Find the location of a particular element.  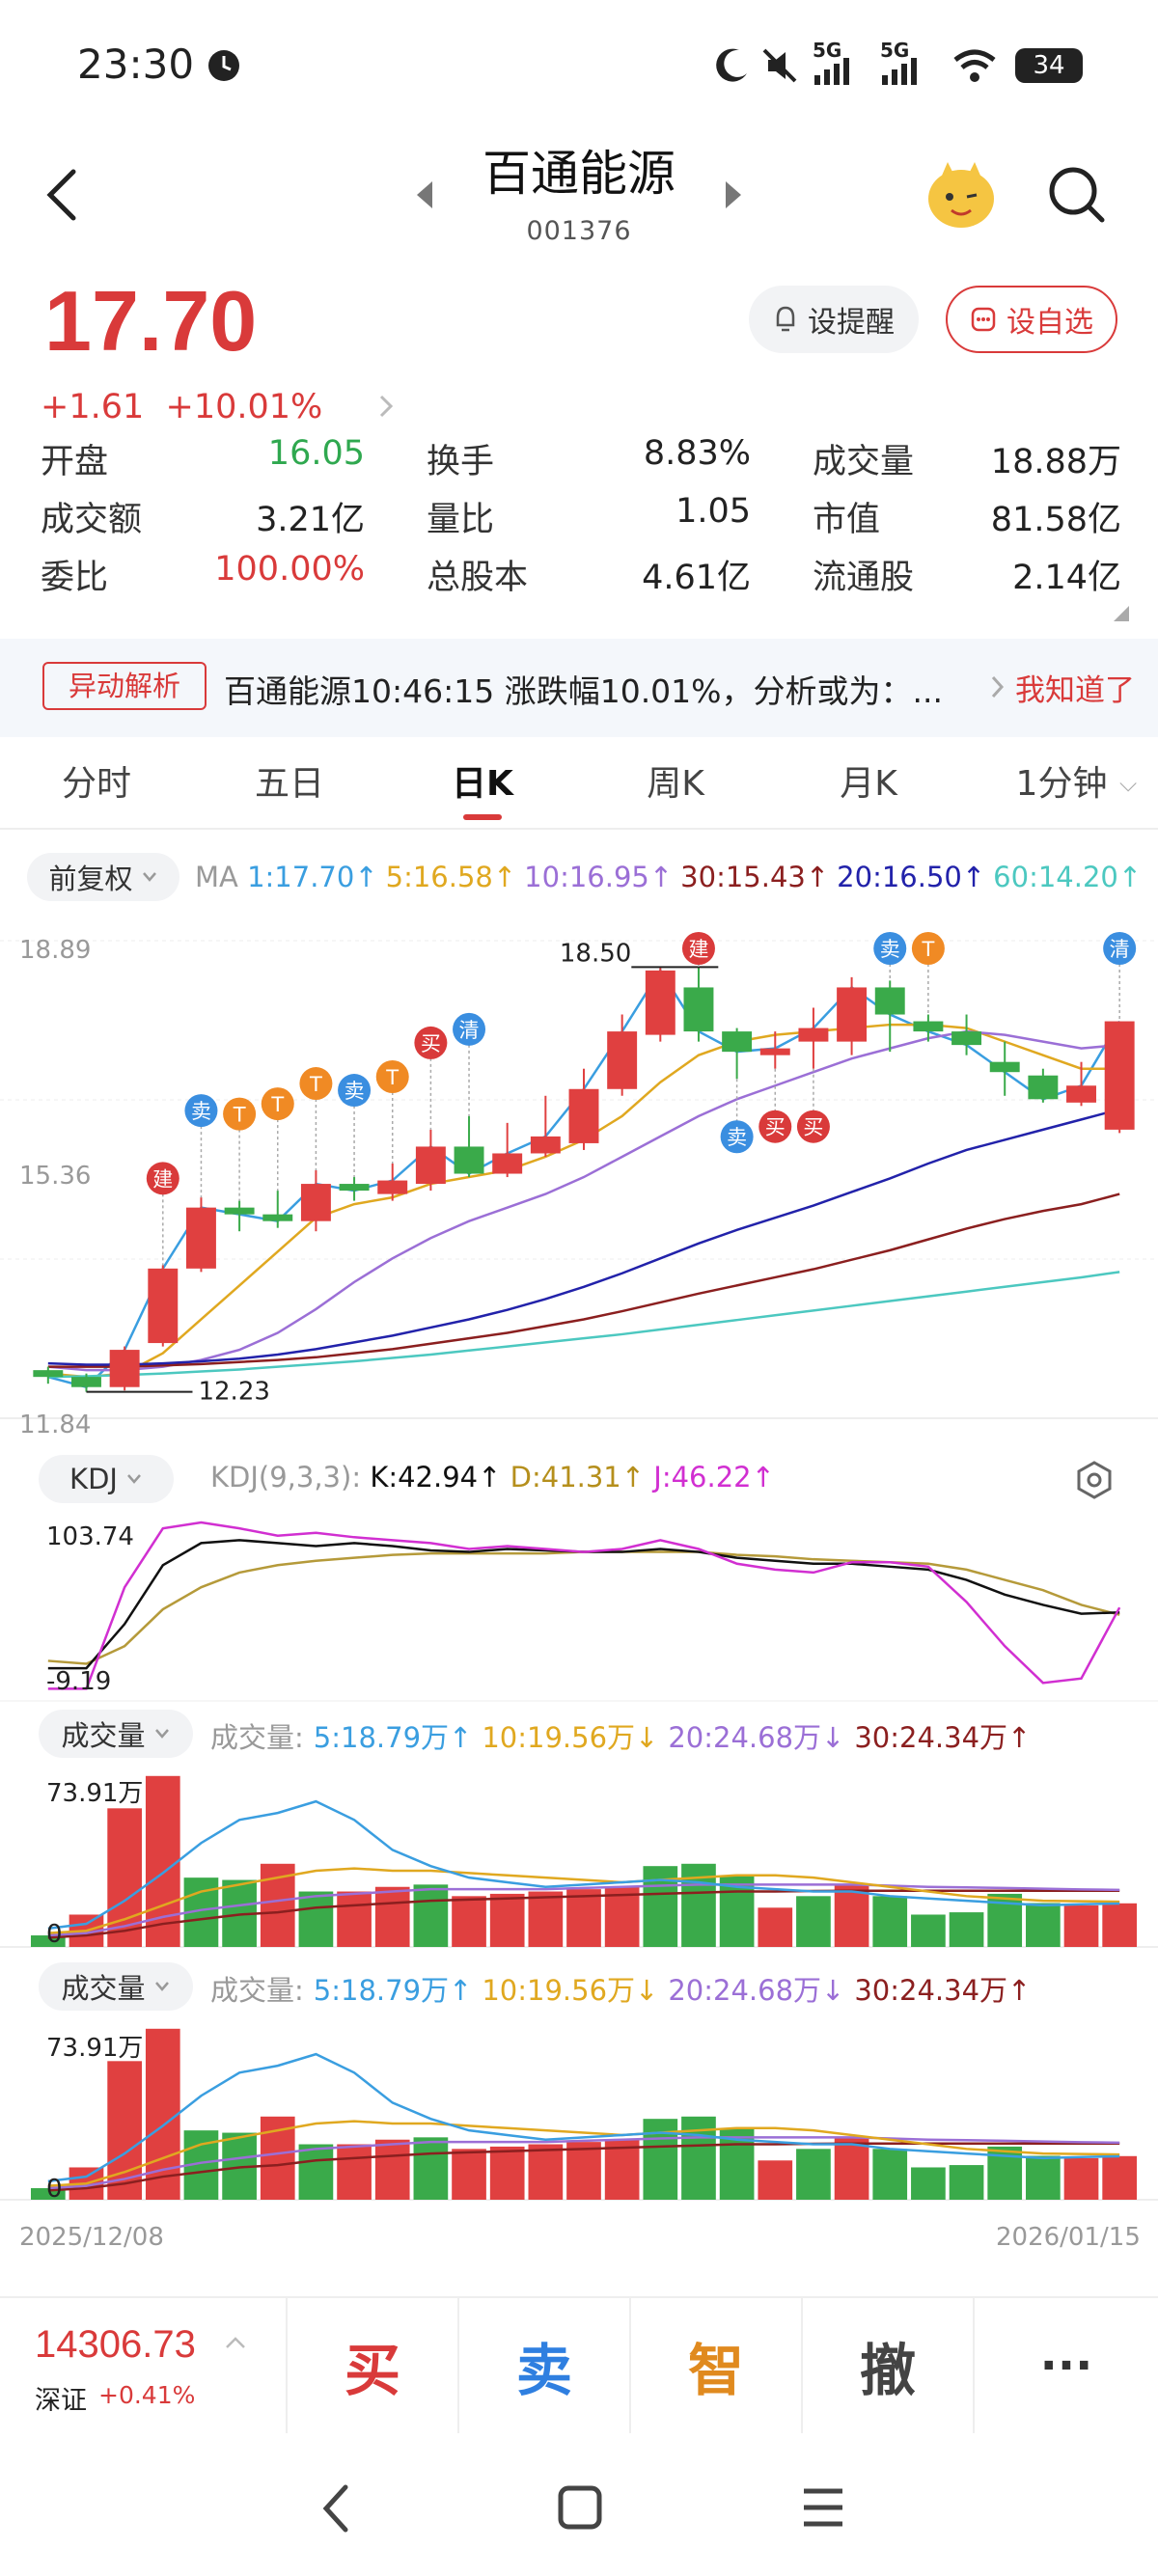

kdj-line-d is located at coordinates (583, 1608).